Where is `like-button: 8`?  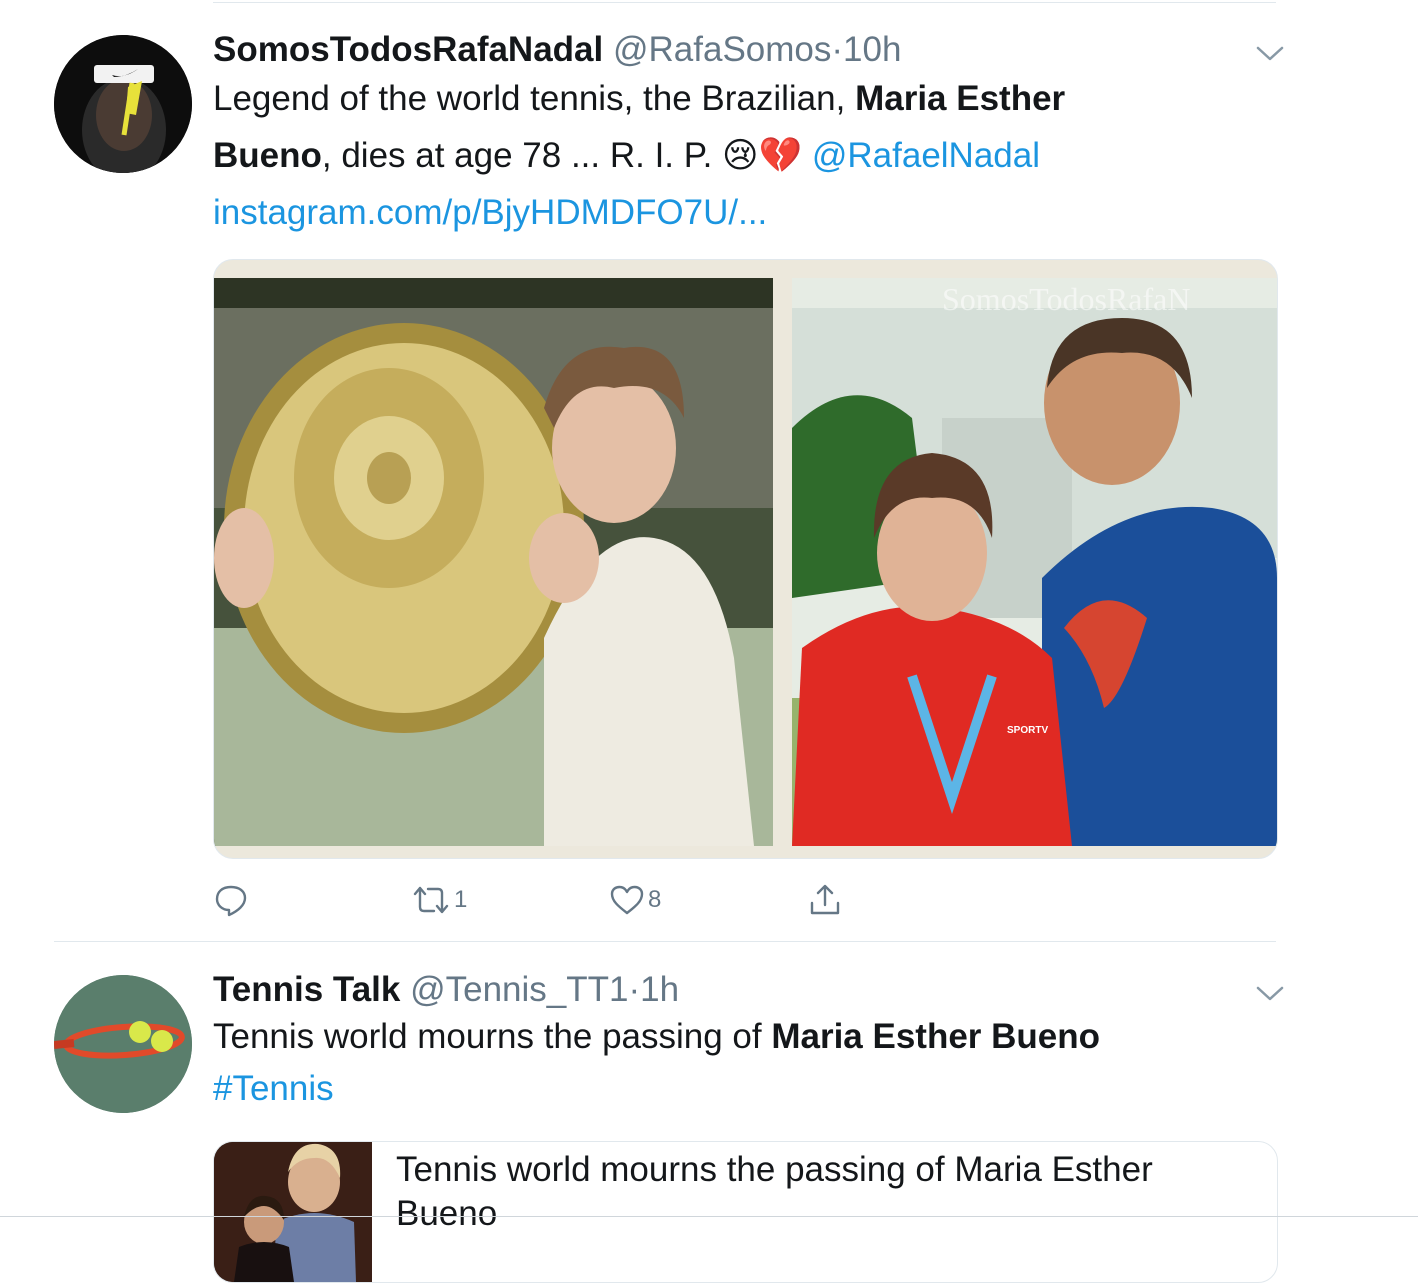 like-button: 8 is located at coordinates (635, 900).